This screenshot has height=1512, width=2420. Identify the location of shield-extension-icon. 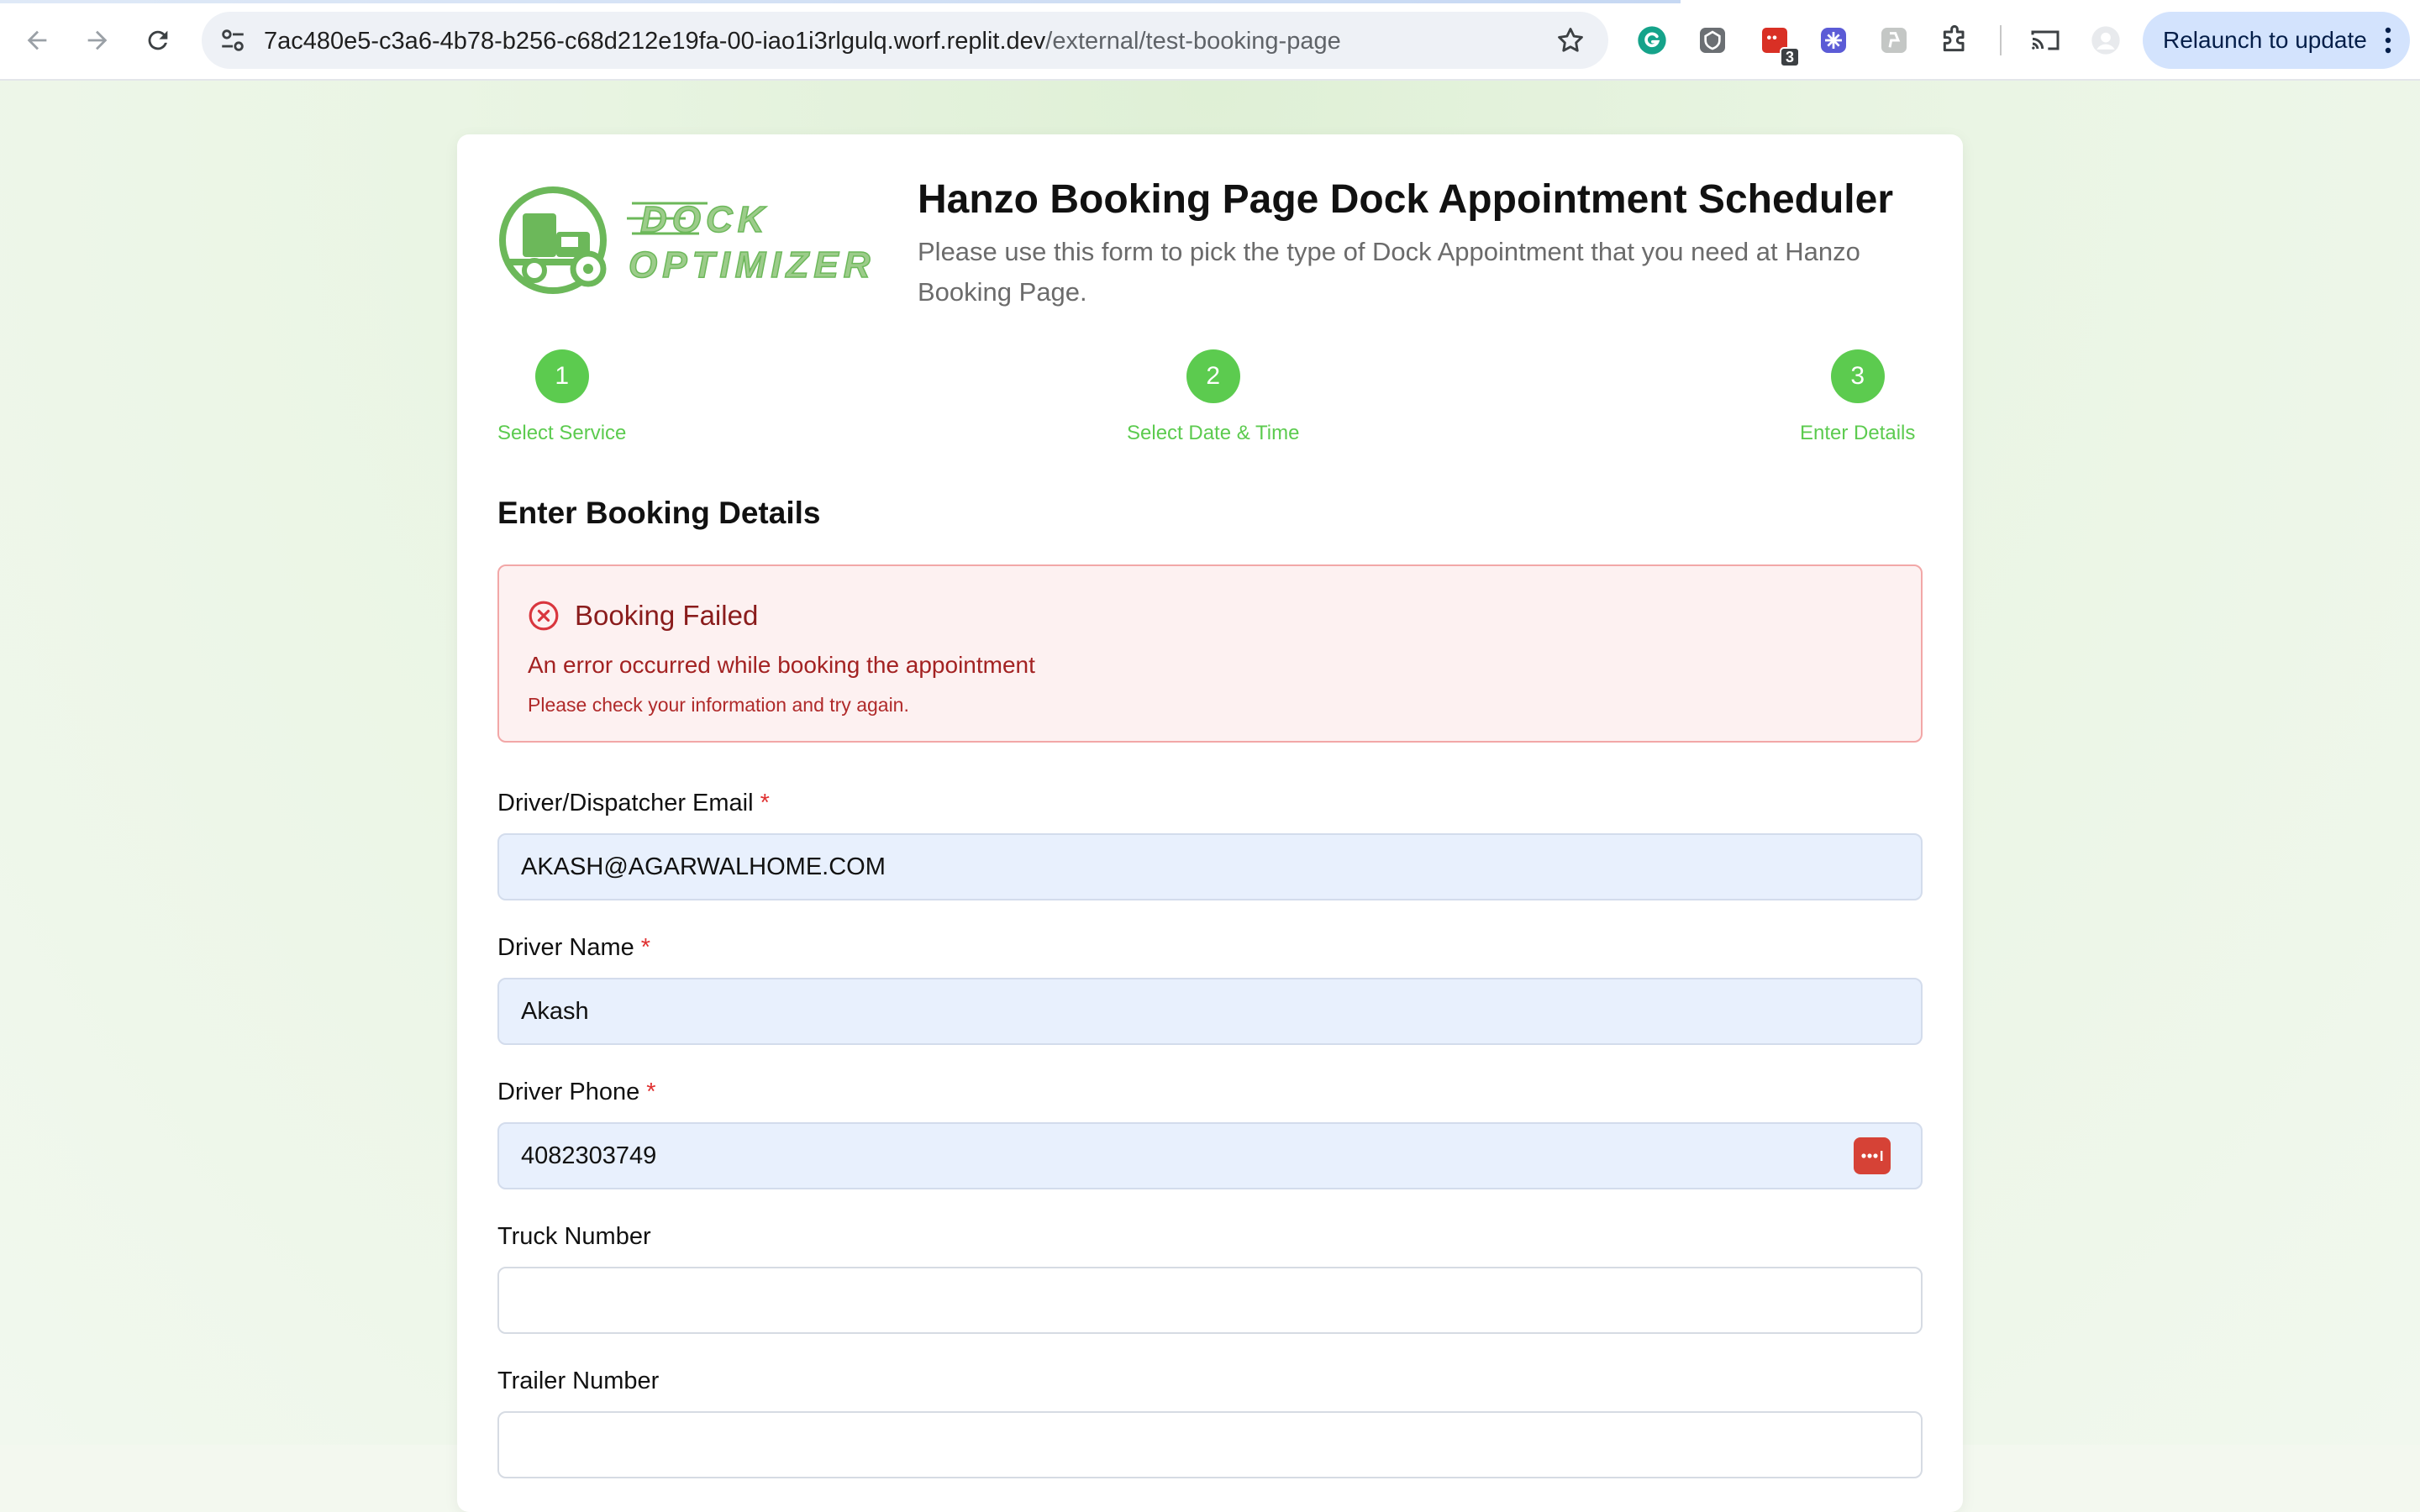
(1712, 40).